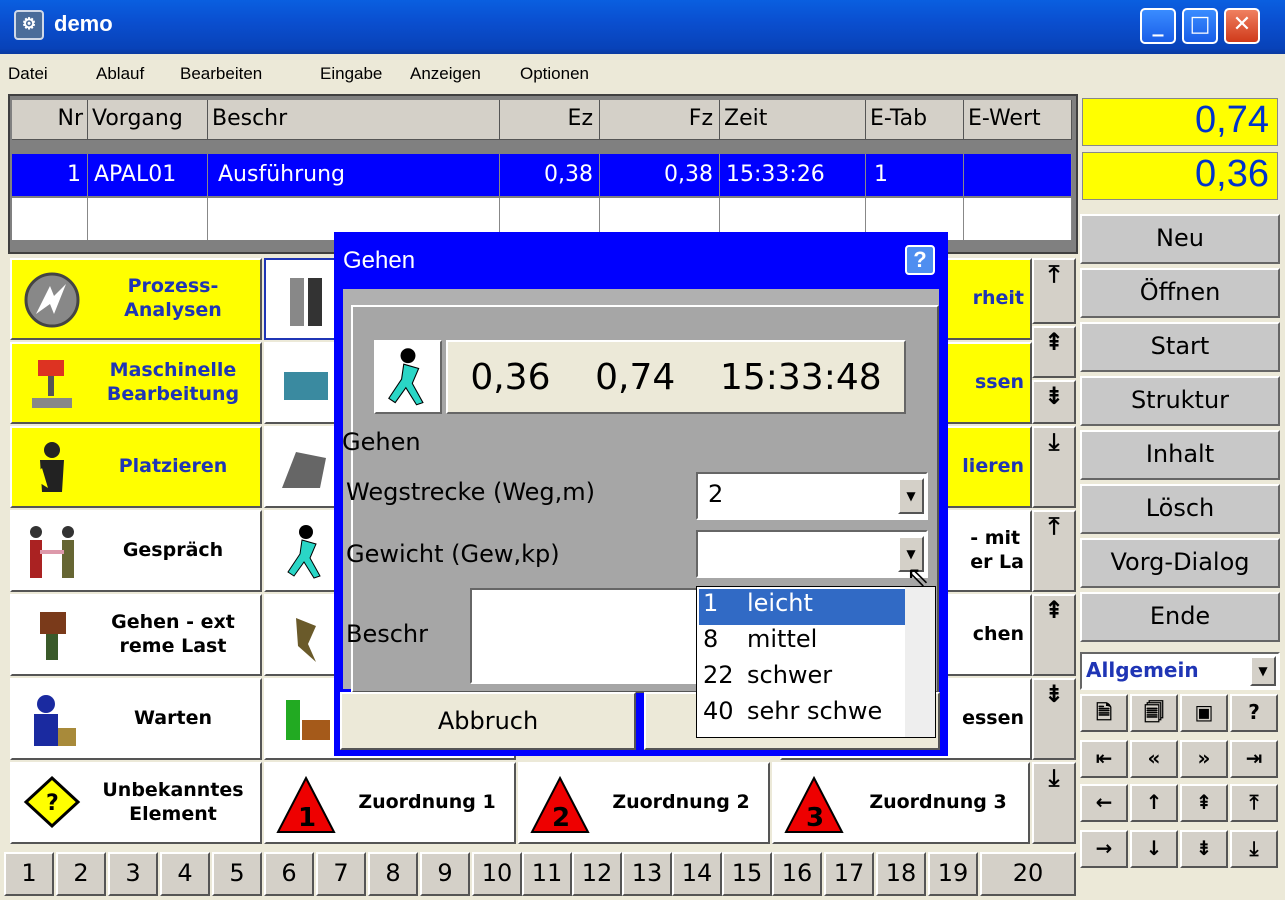  What do you see at coordinates (1180, 671) in the screenshot?
I see `category-select: Allgemein ▼` at bounding box center [1180, 671].